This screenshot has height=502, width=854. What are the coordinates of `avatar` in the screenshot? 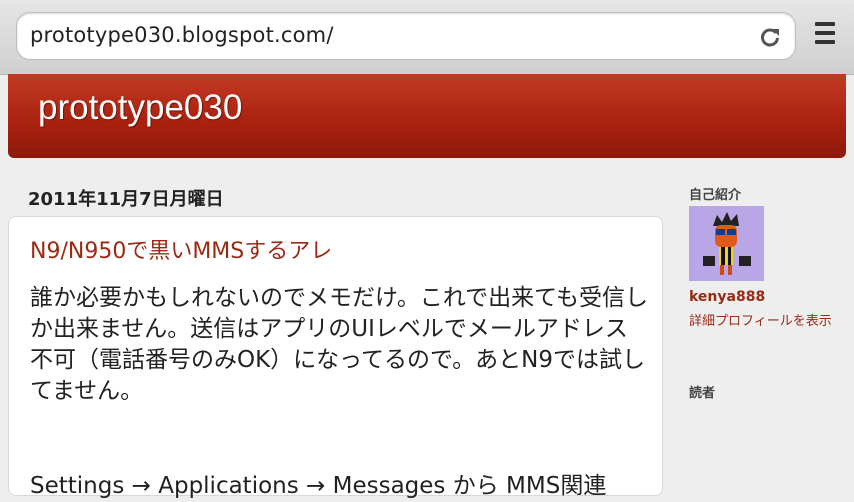 It's located at (726, 243).